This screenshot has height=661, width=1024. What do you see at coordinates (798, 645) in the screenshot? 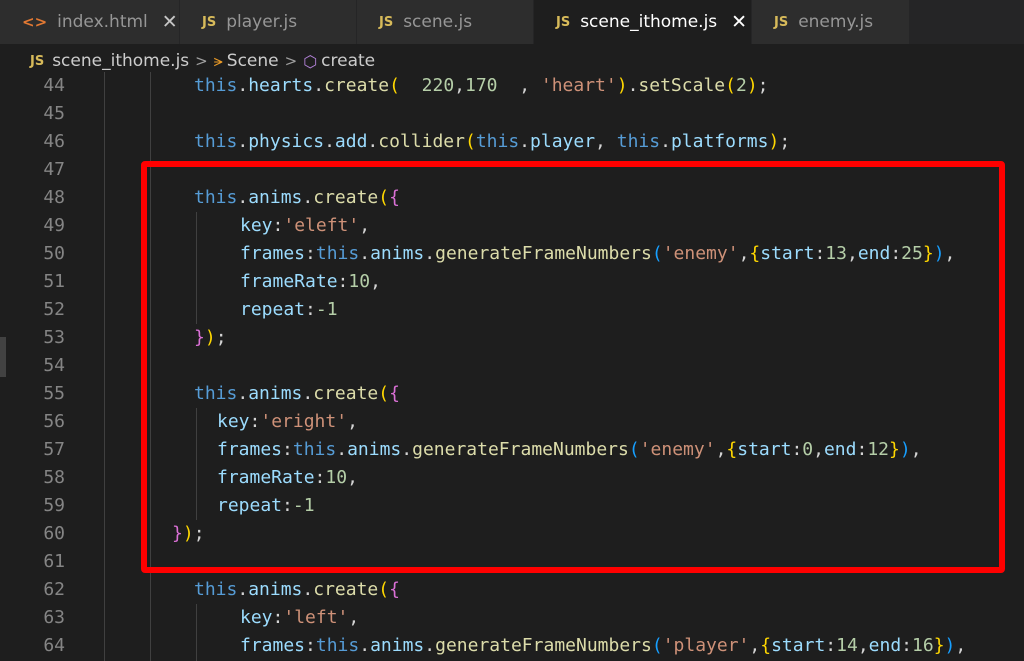
I see `code-token: start` at bounding box center [798, 645].